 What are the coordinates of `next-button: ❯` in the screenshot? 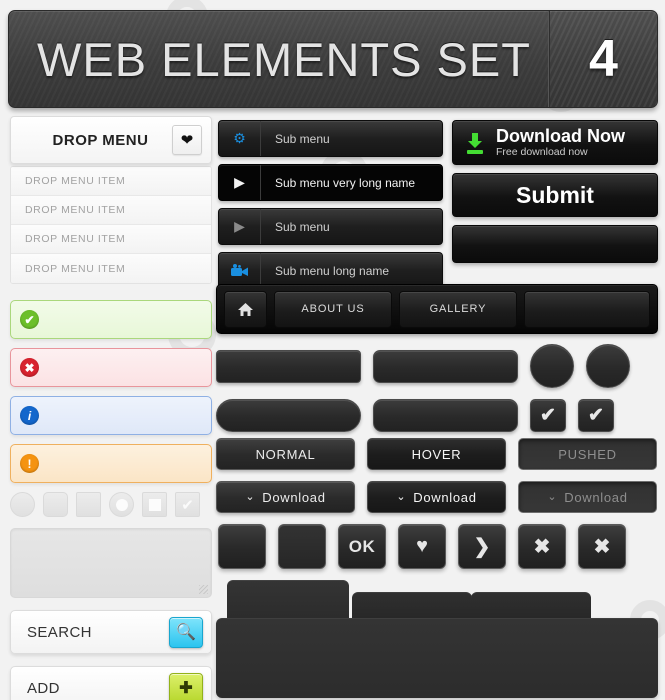 It's located at (482, 546).